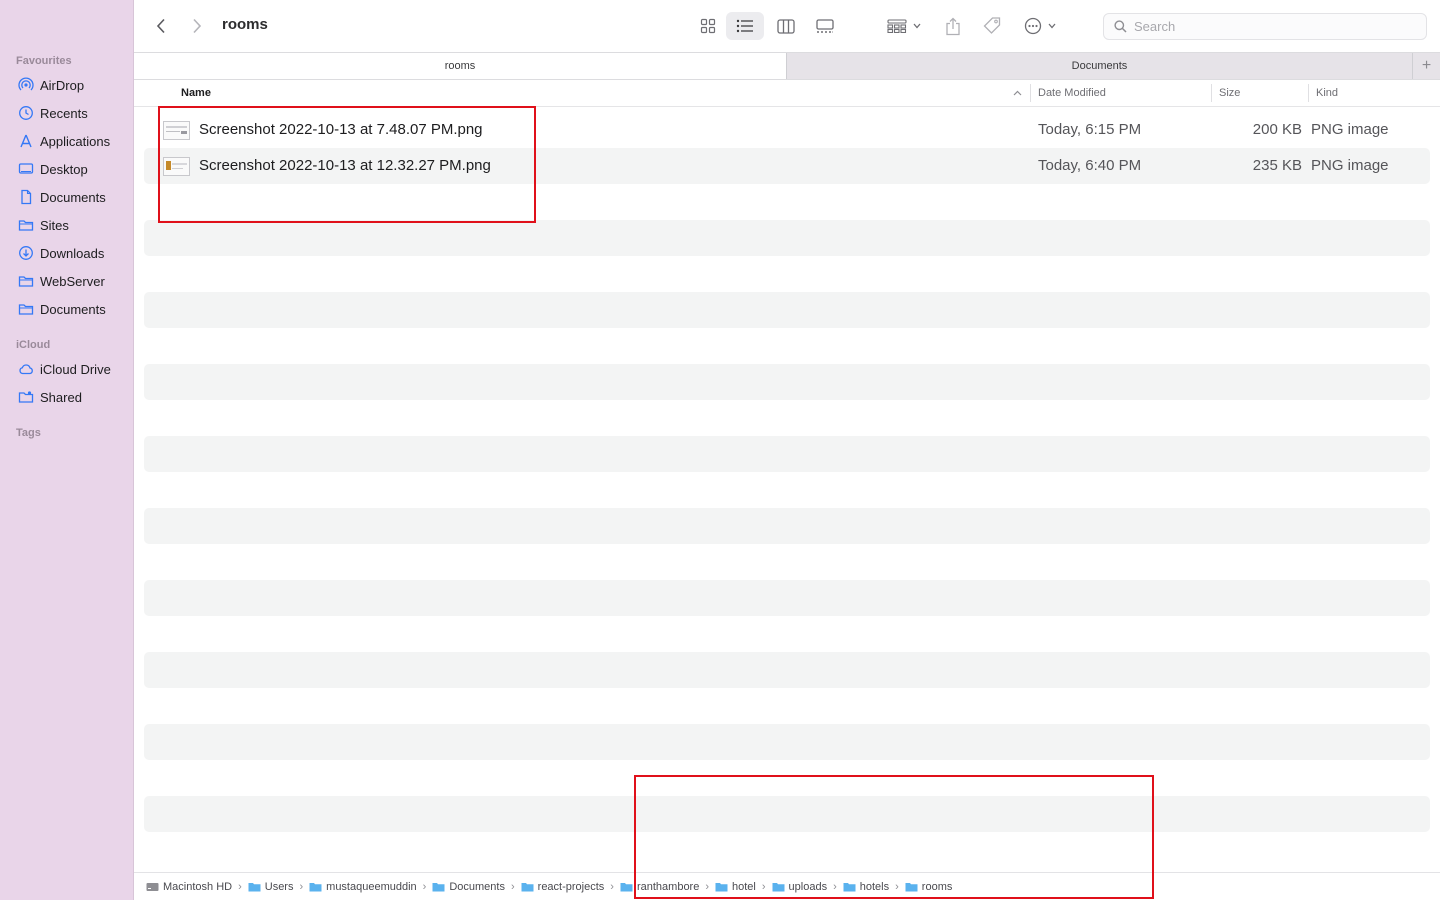 The width and height of the screenshot is (1440, 900). What do you see at coordinates (67, 141) in the screenshot?
I see `sidebar-item-applications: Applications` at bounding box center [67, 141].